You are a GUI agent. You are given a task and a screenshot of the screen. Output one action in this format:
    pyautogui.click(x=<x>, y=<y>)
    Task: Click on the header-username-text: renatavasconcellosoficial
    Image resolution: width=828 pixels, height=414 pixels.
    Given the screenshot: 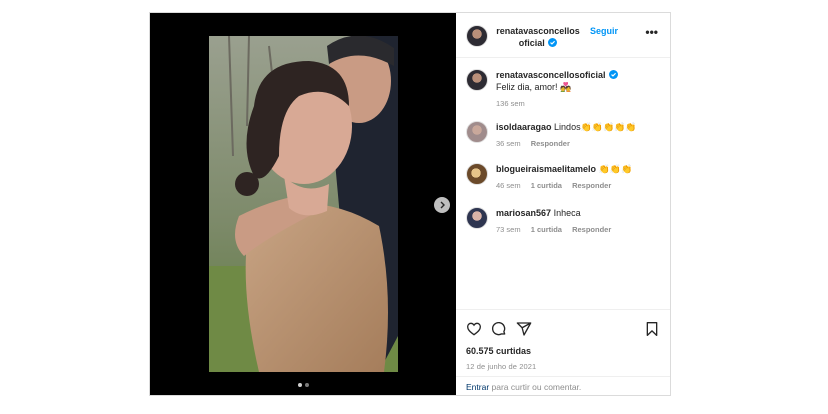 What is the action you would take?
    pyautogui.click(x=538, y=37)
    